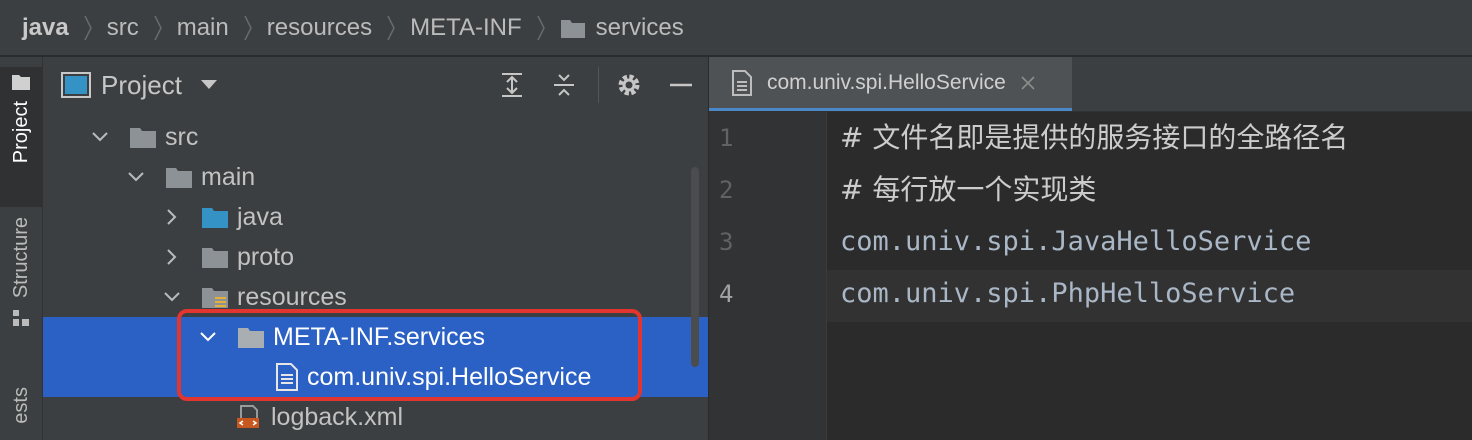 This screenshot has height=440, width=1472. I want to click on line-number: 2, so click(726, 190).